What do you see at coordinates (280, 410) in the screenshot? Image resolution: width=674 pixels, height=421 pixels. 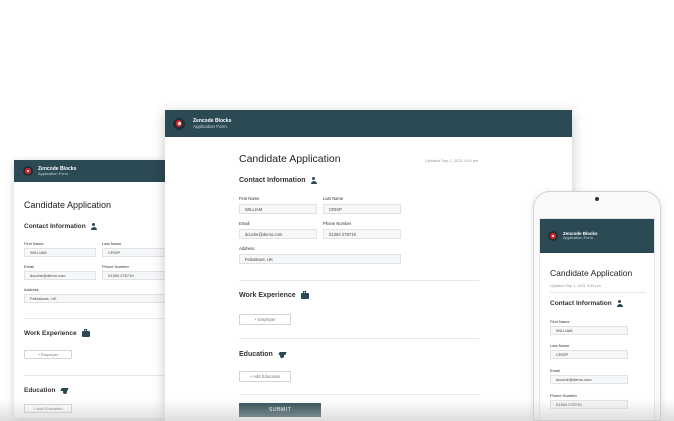 I see `submit-button: SUBMIT` at bounding box center [280, 410].